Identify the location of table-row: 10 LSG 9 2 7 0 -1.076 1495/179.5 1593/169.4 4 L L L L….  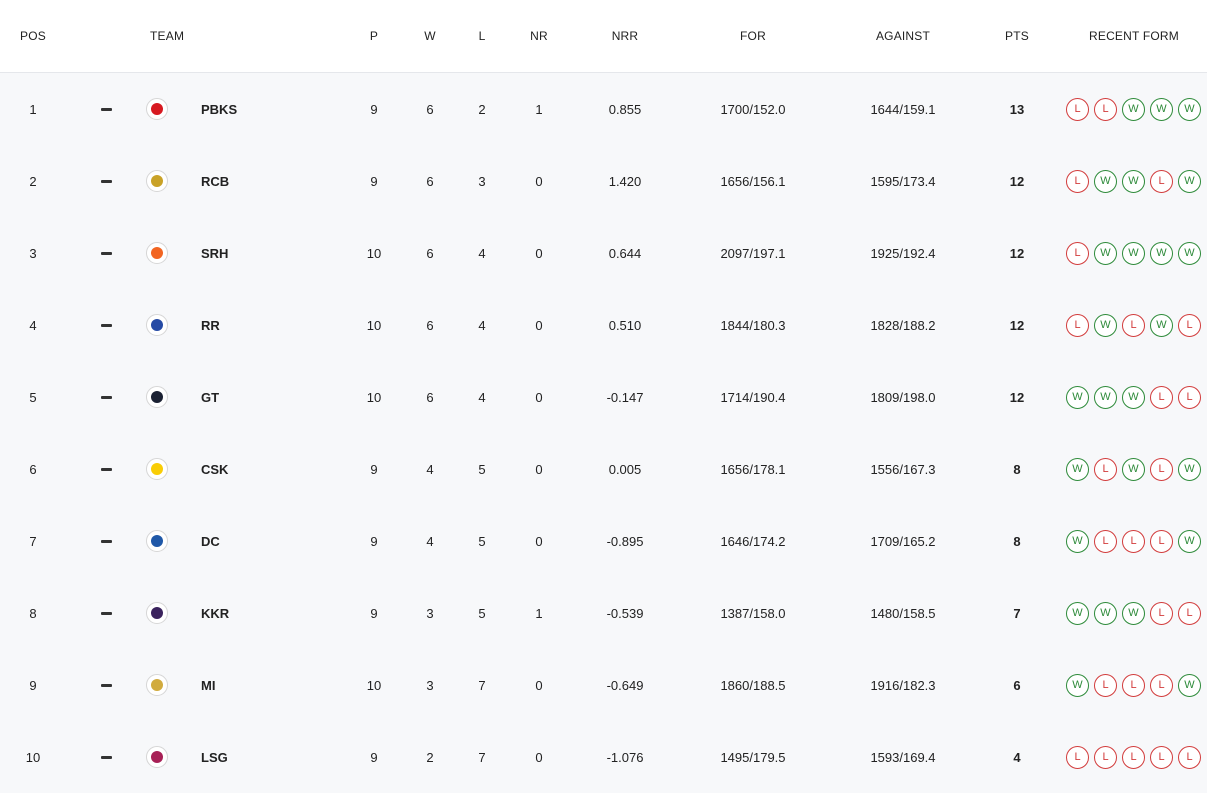
(603, 757).